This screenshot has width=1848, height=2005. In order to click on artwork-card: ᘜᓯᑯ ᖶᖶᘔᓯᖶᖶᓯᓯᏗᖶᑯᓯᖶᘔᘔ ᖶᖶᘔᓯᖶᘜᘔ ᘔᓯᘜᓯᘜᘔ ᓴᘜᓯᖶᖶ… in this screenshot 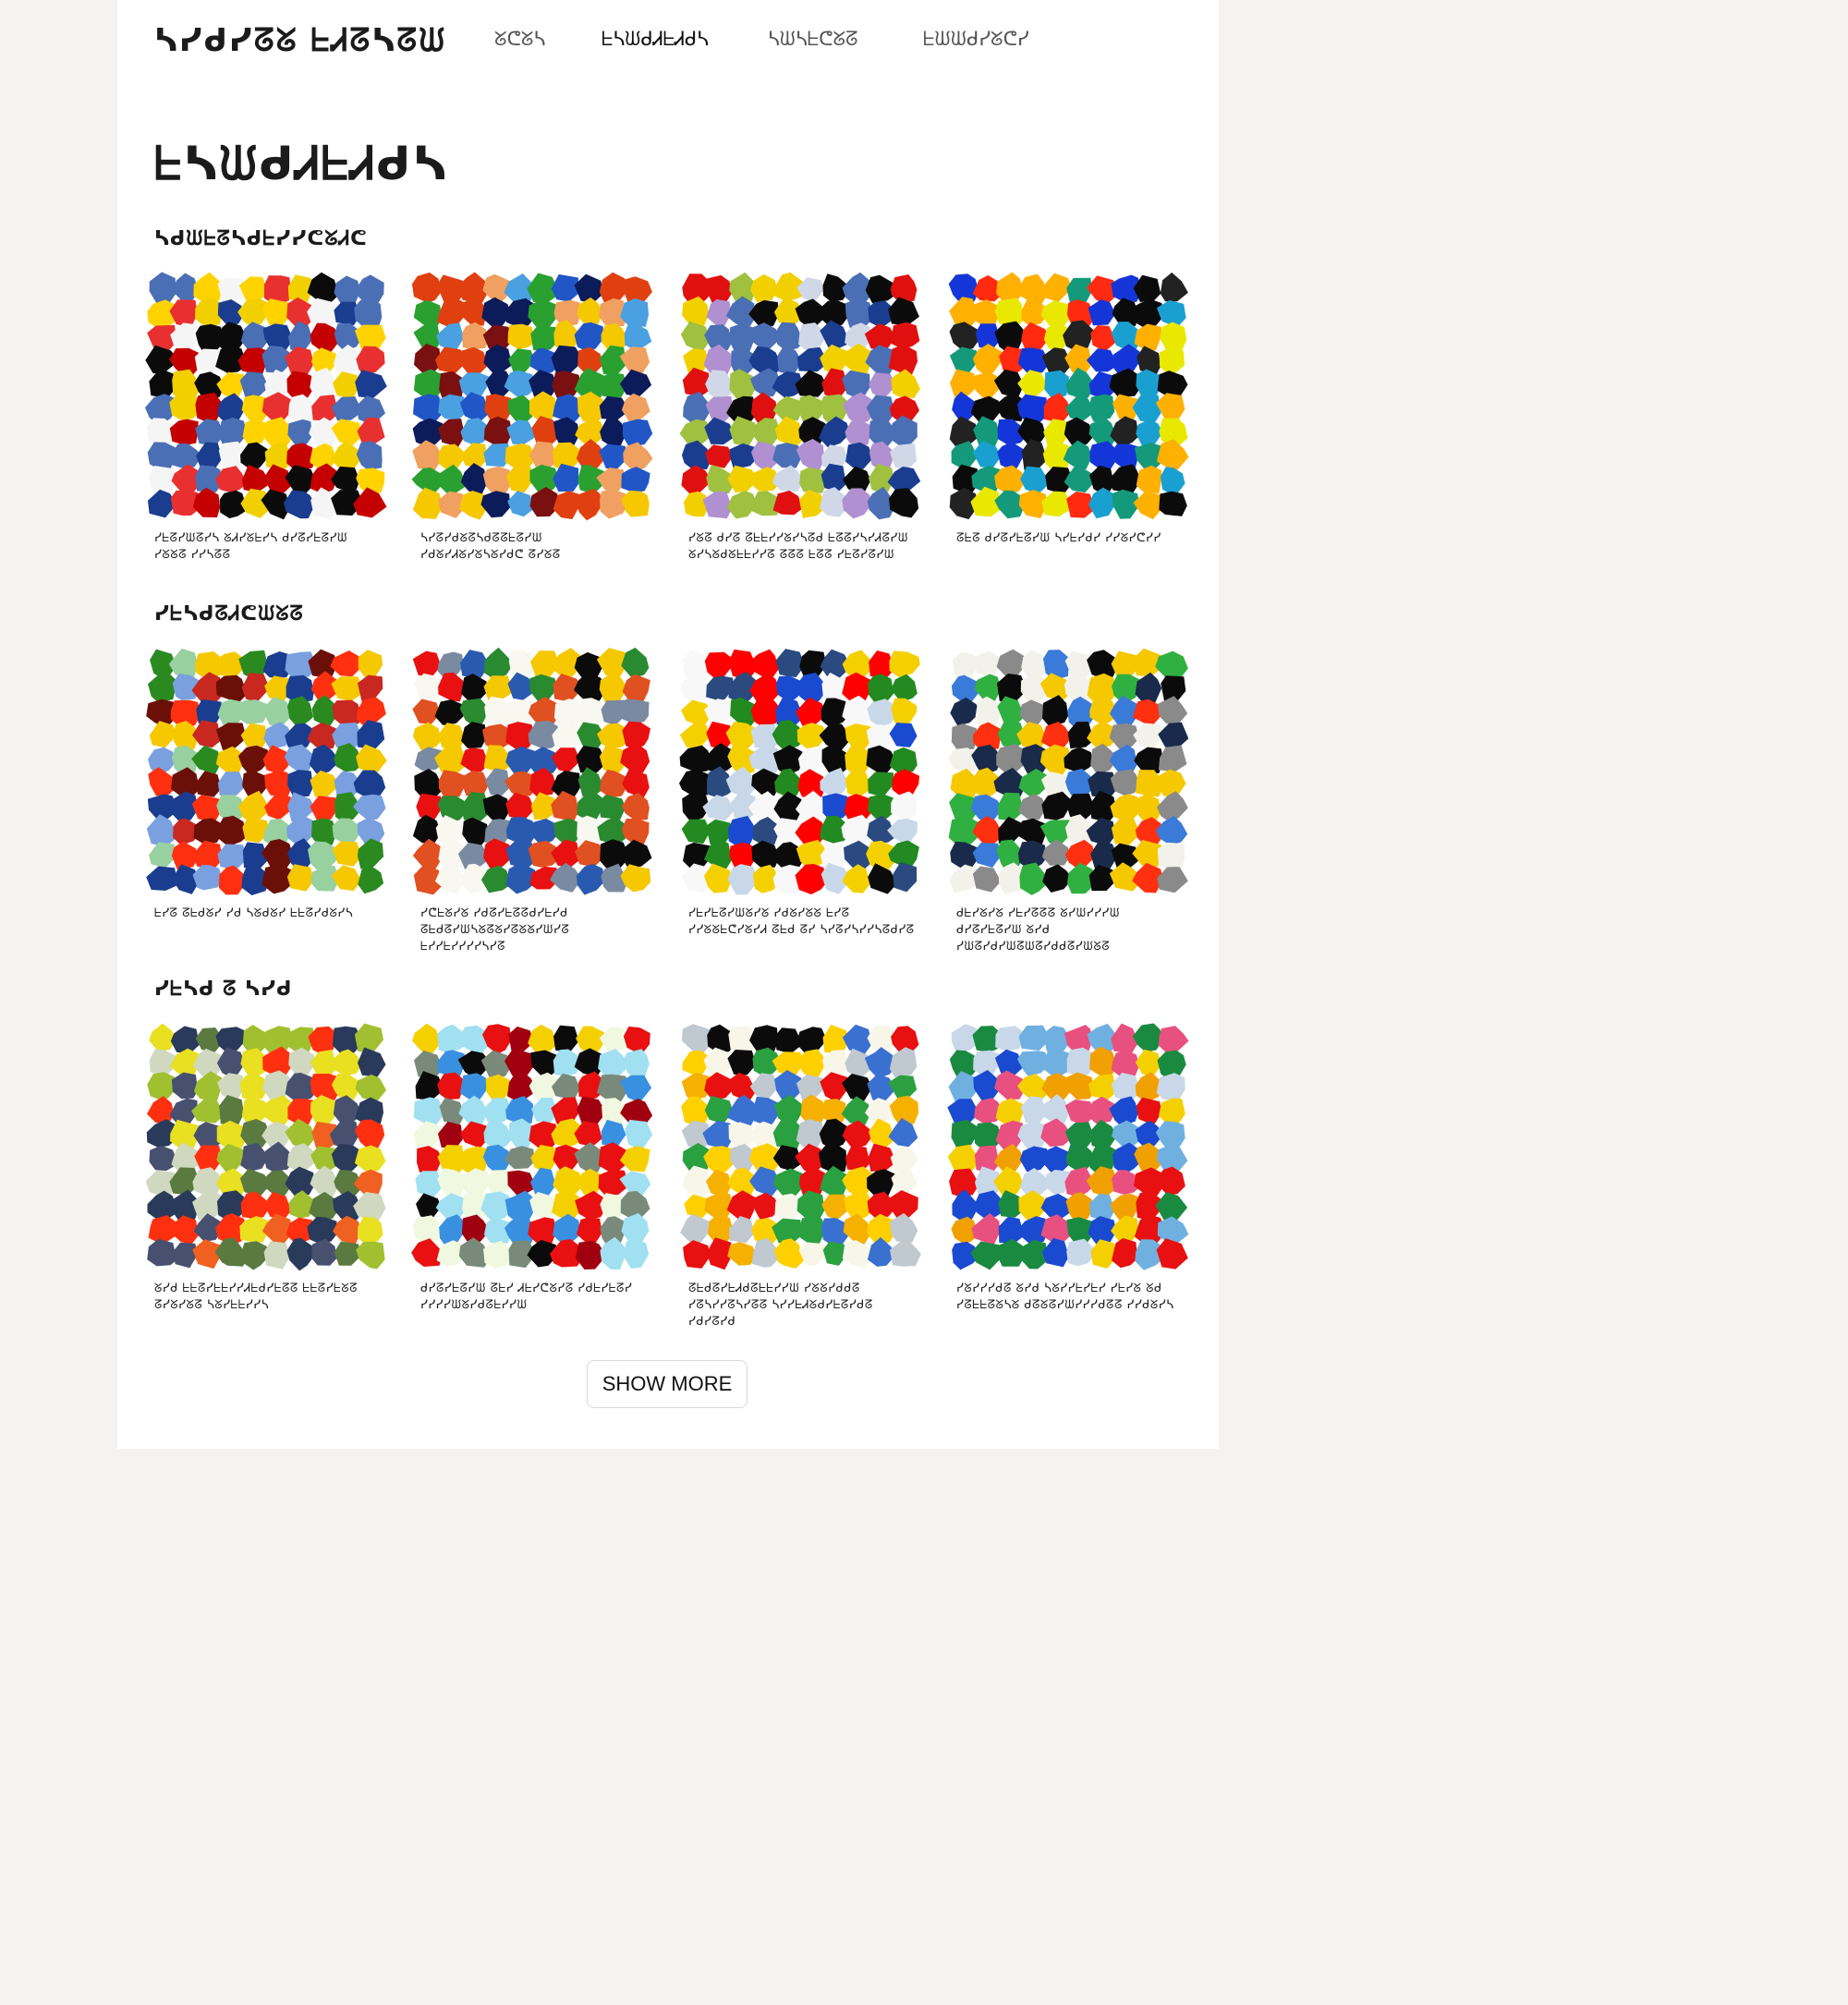, I will do `click(266, 1168)`.